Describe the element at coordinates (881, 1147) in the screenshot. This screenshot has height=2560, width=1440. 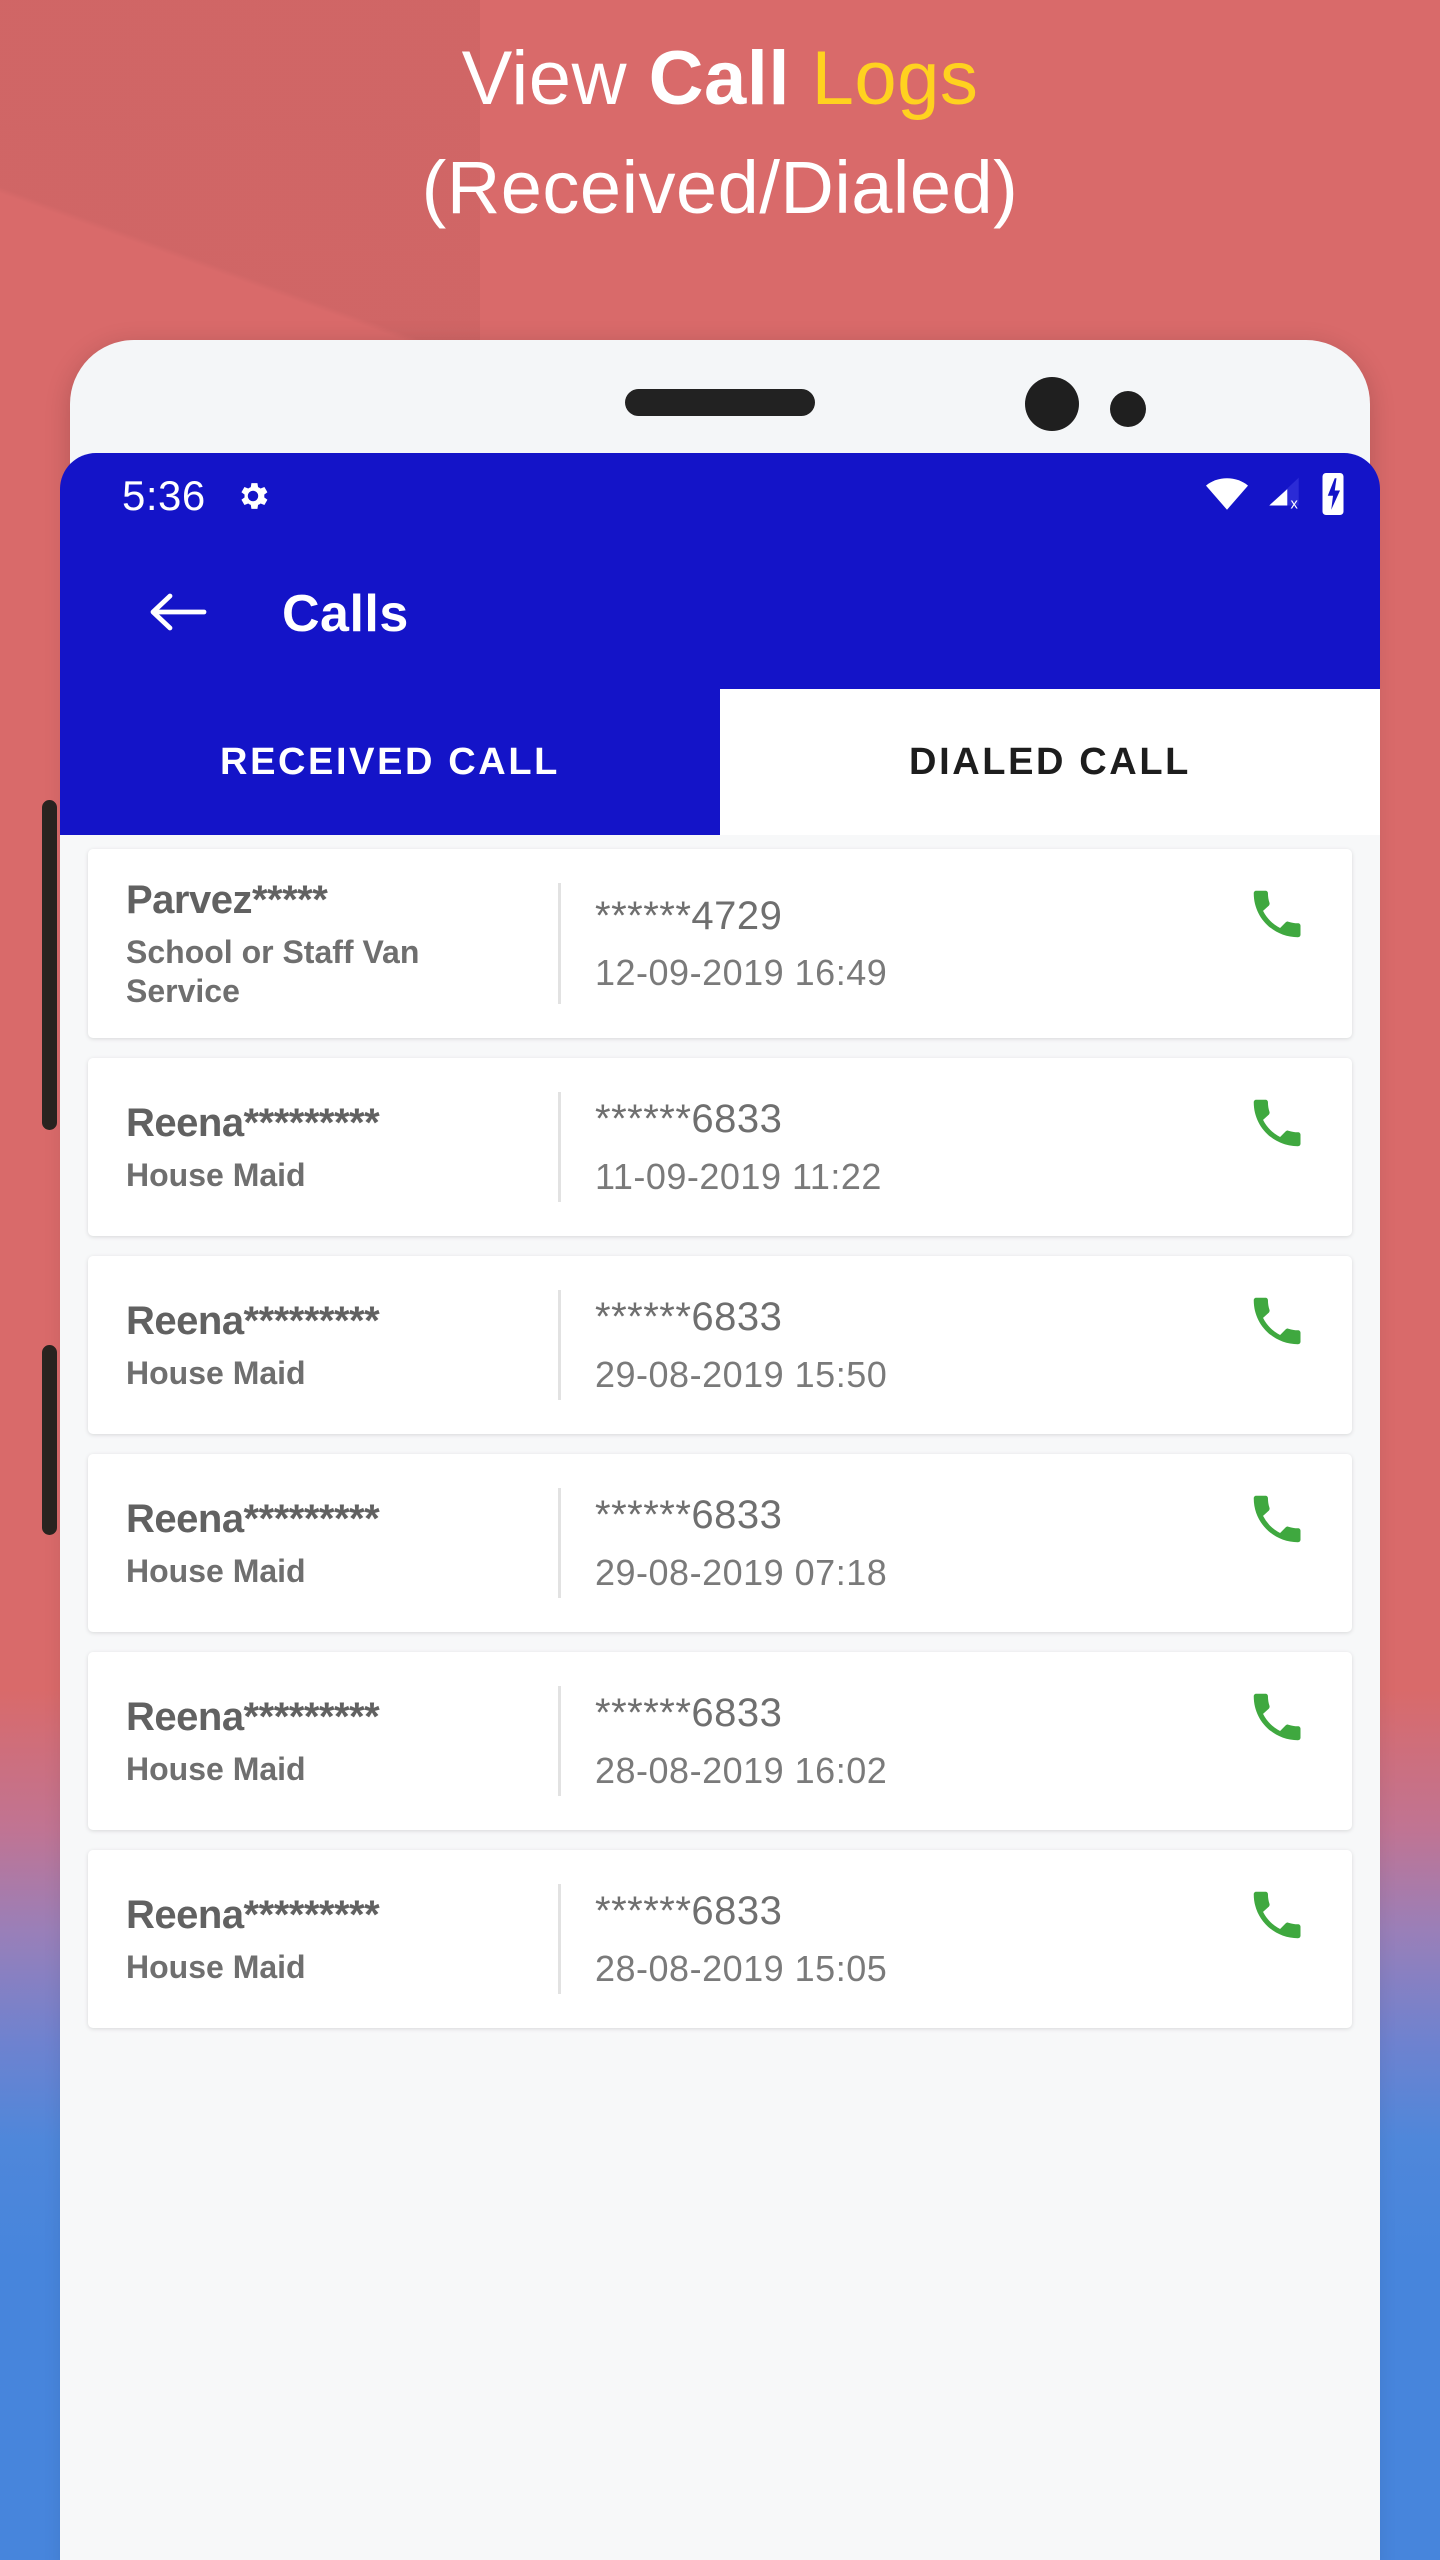
I see `call-detail-block: ******6833 11-09-2019 11:22` at that location.